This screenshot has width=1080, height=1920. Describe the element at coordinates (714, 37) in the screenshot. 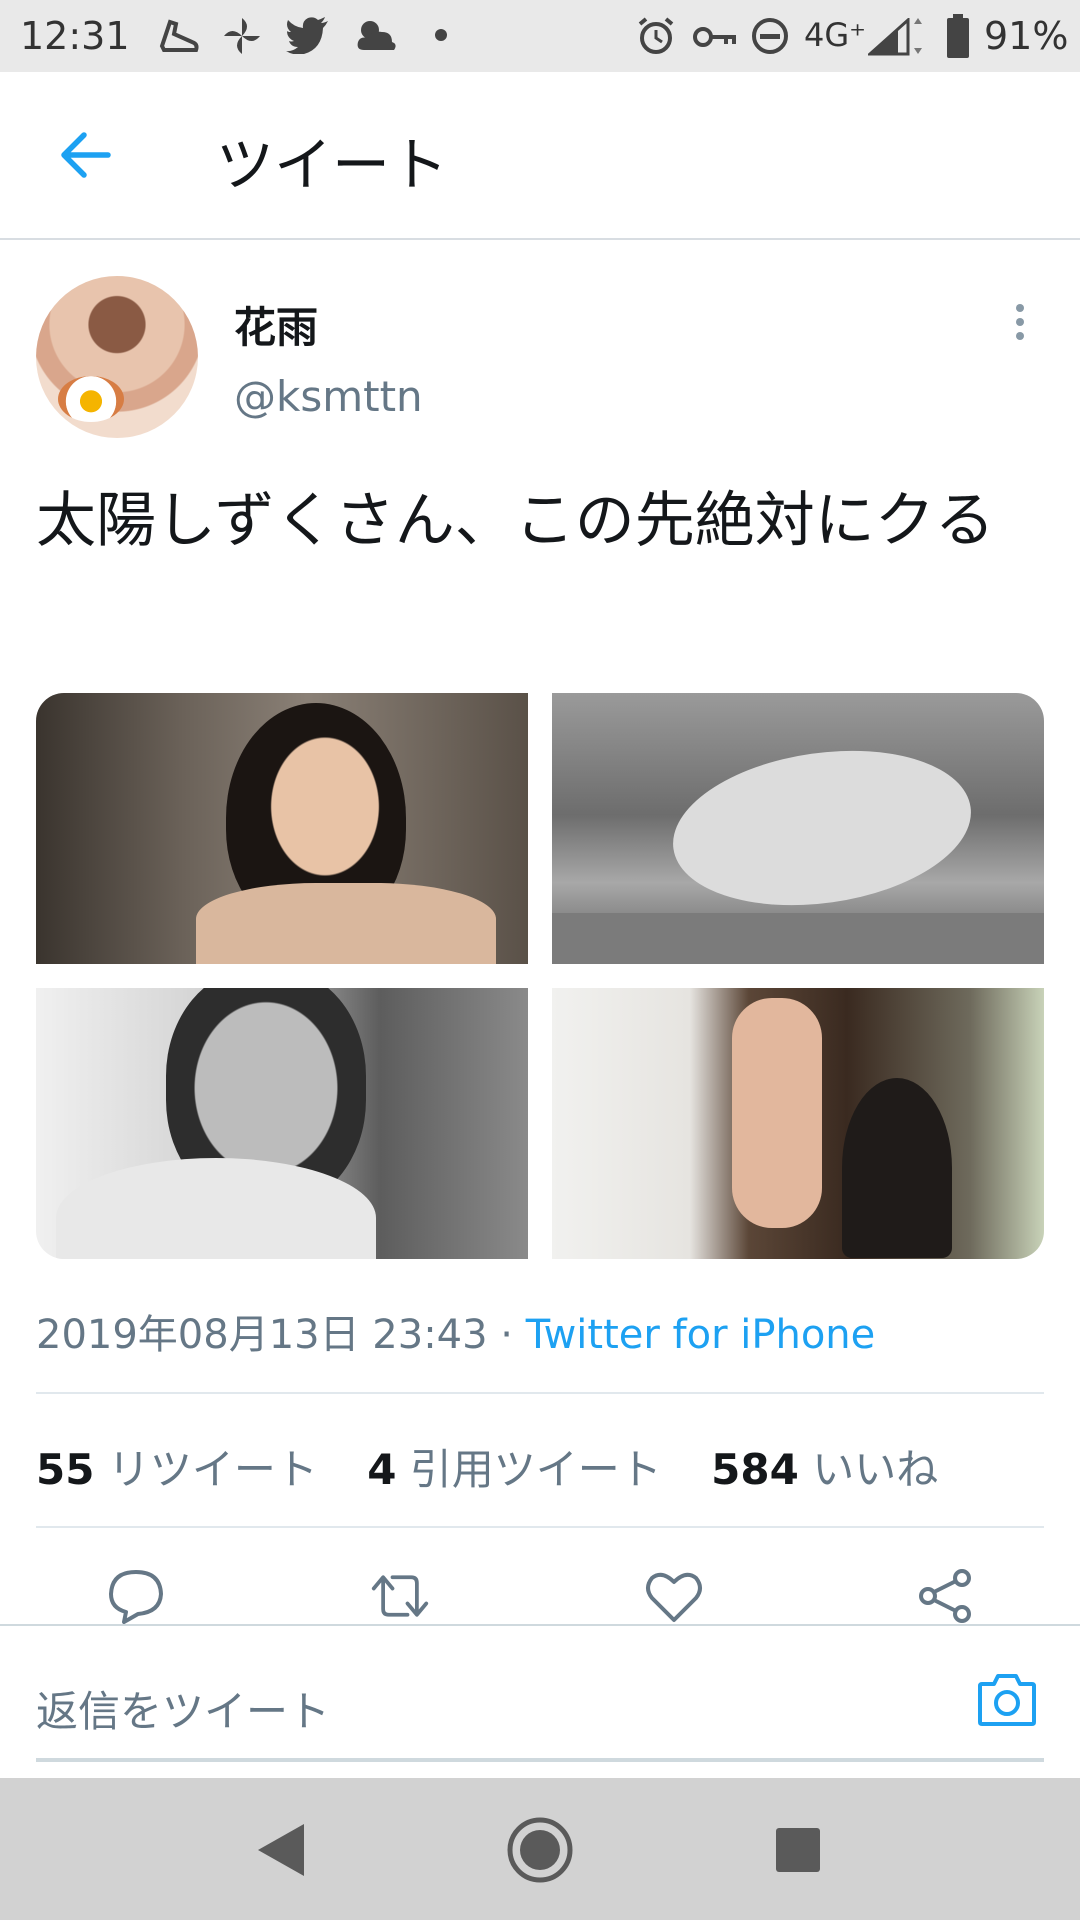

I see `vpn-key-icon` at that location.